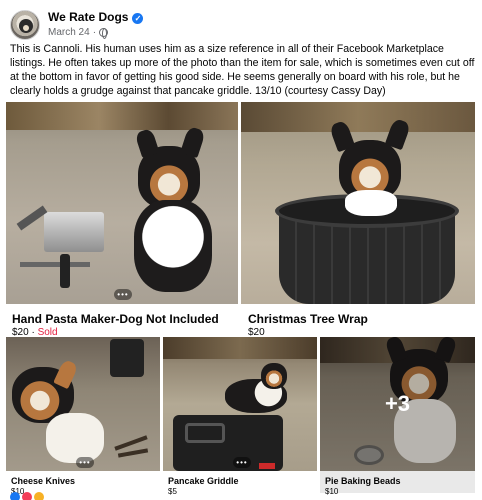 This screenshot has height=500, width=482. I want to click on post-meta: March 24 ·, so click(95, 33).